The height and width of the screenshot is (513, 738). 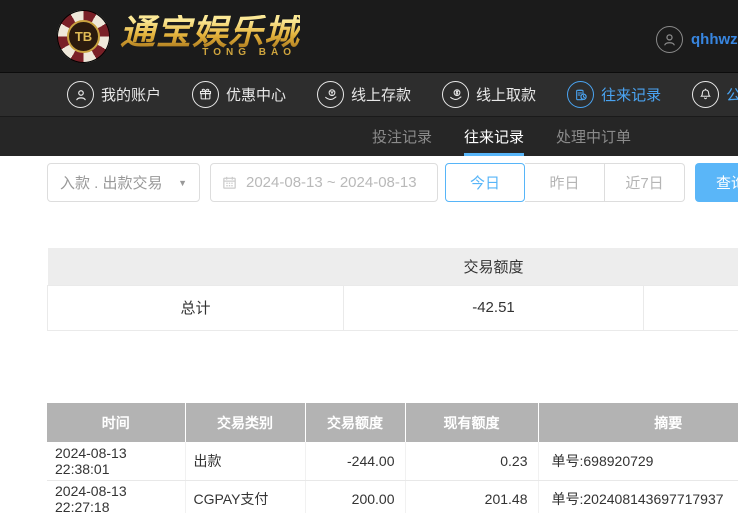 I want to click on summary-total-value: -42.51, so click(x=493, y=307).